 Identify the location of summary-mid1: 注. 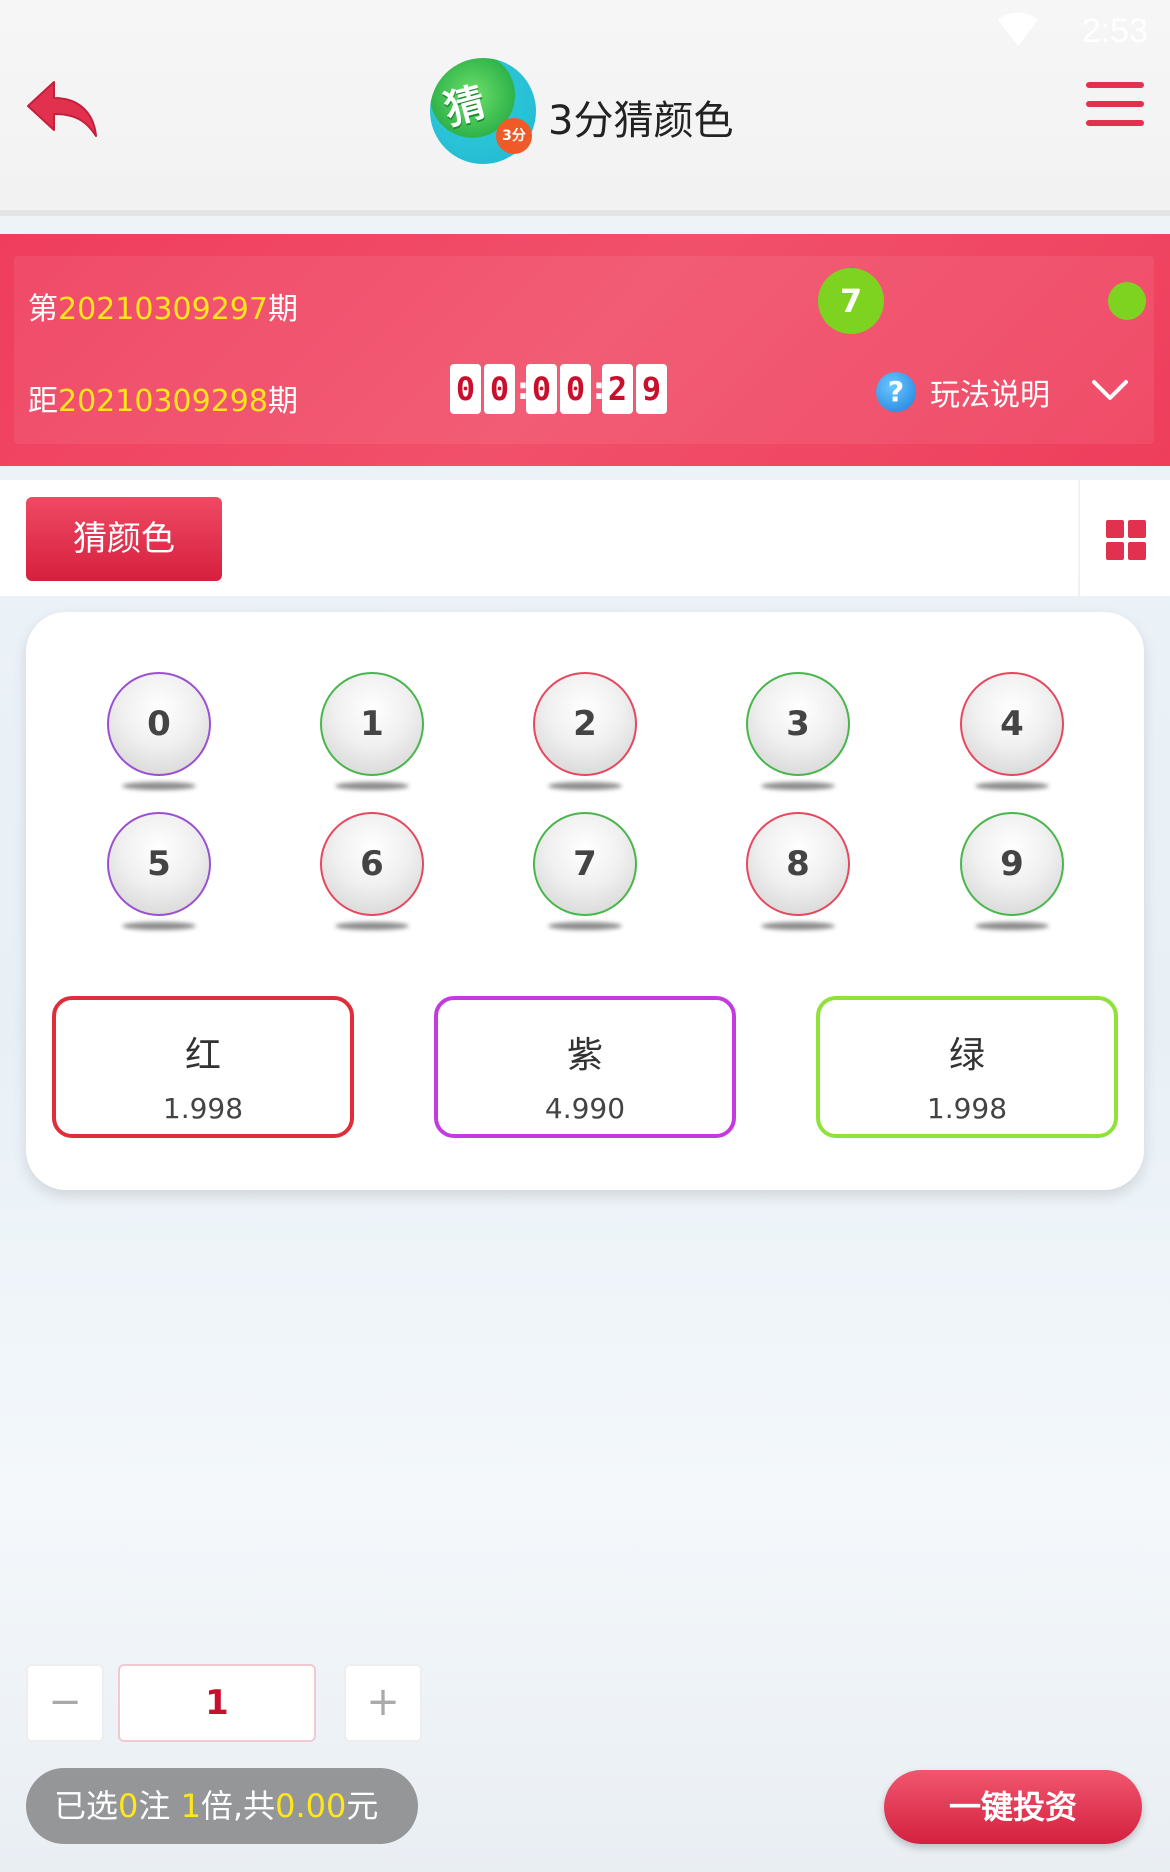
(159, 1806).